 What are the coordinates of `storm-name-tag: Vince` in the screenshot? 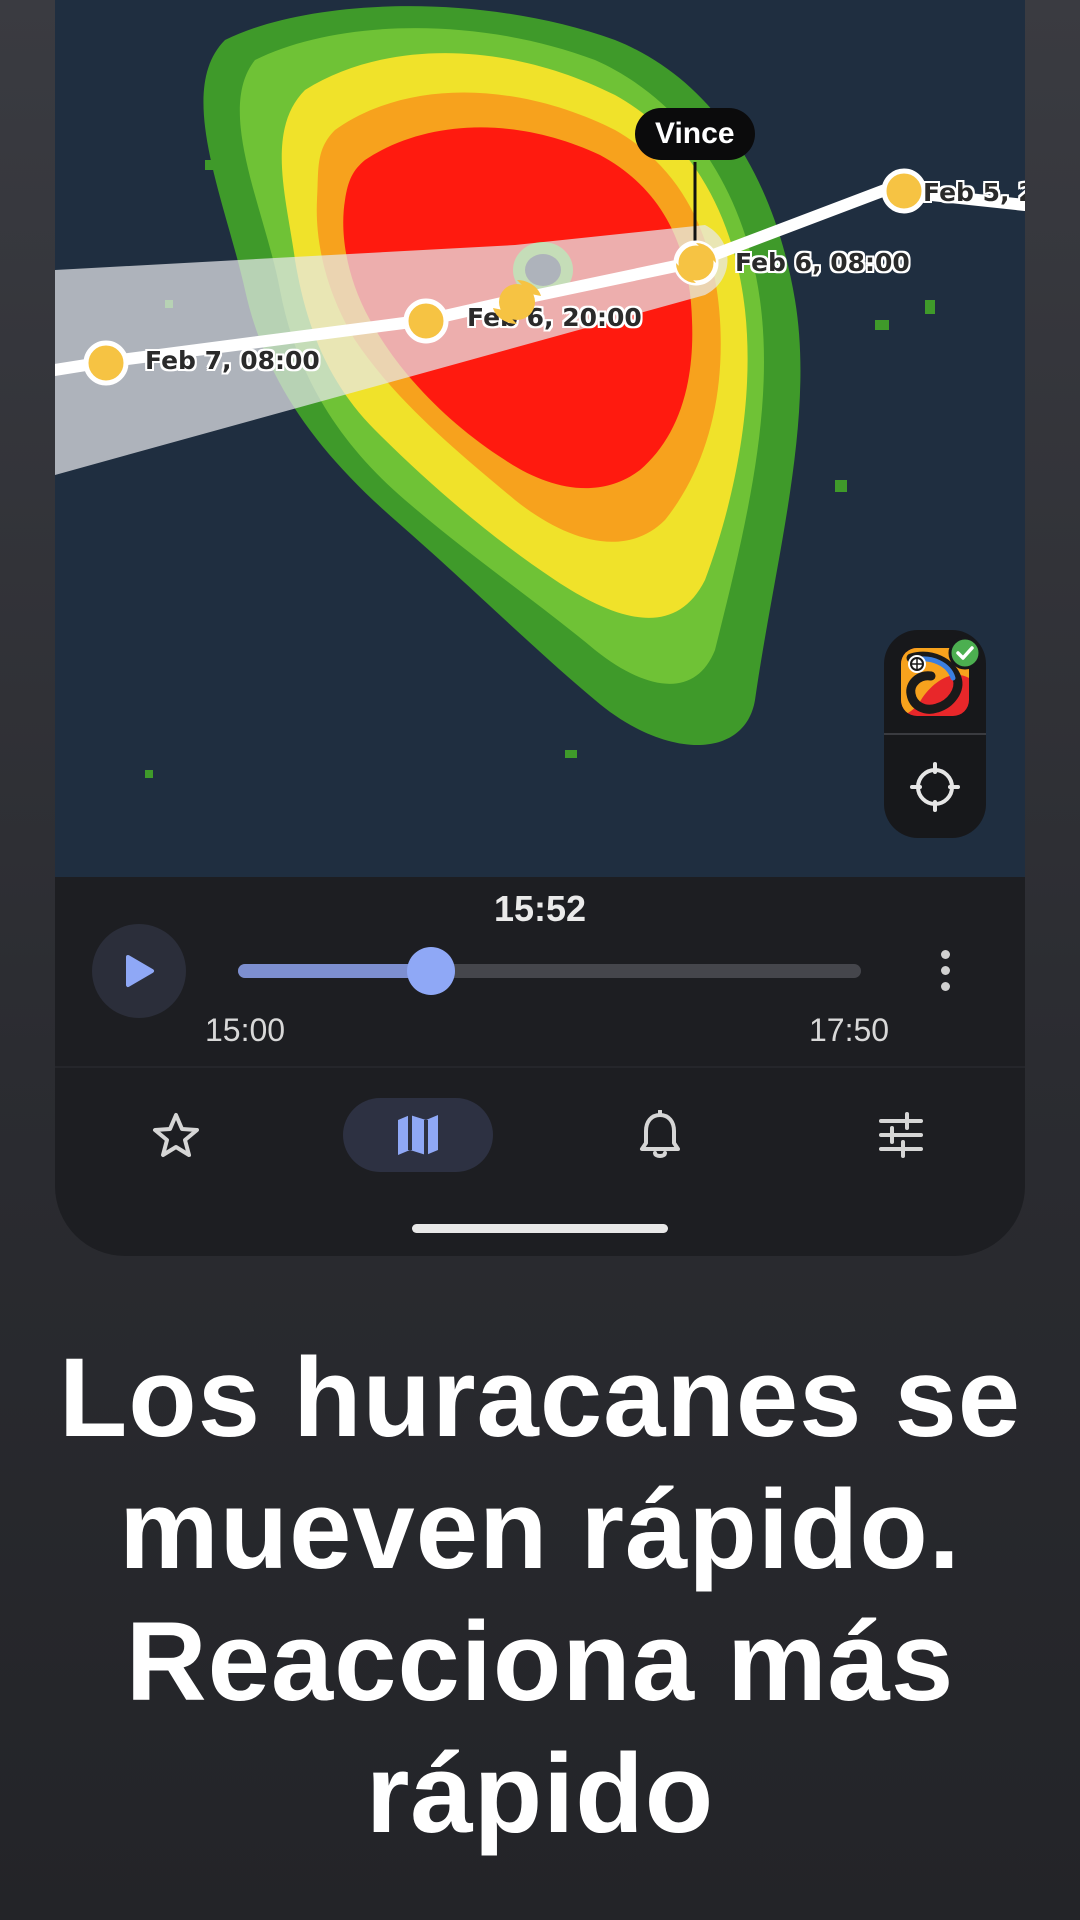 It's located at (695, 134).